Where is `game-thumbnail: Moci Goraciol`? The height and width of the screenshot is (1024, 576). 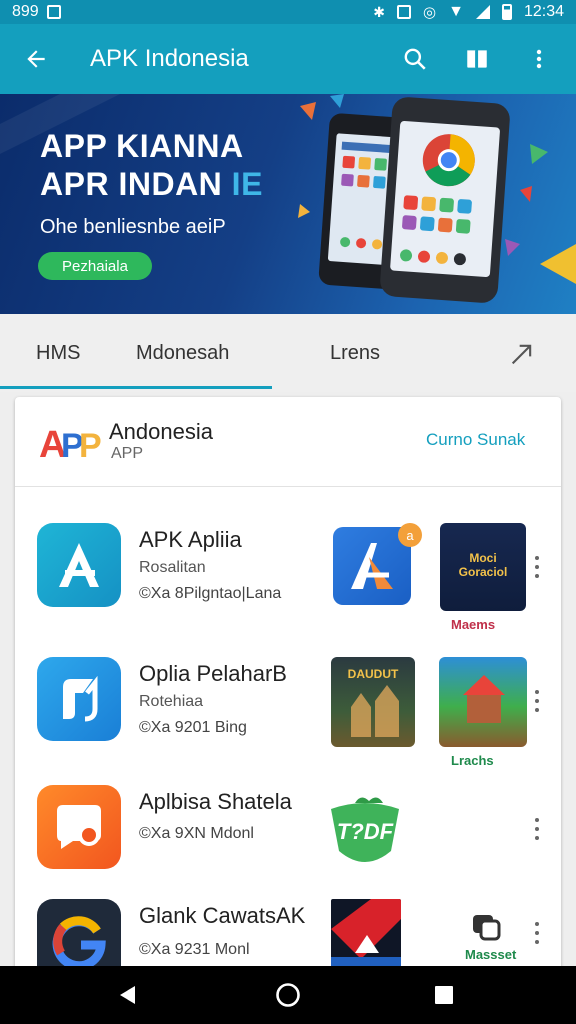
game-thumbnail: Moci Goraciol is located at coordinates (483, 567).